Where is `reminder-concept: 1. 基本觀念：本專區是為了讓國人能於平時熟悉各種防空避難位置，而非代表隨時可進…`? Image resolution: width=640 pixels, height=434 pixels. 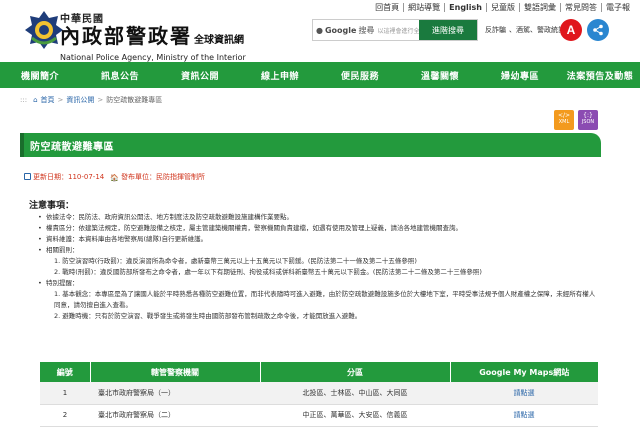
reminder-concept: 1. 基本觀念：本專區是為了讓國人能於平時熟悉各種防空避難位置，而非代表隨時可進… is located at coordinates (325, 299).